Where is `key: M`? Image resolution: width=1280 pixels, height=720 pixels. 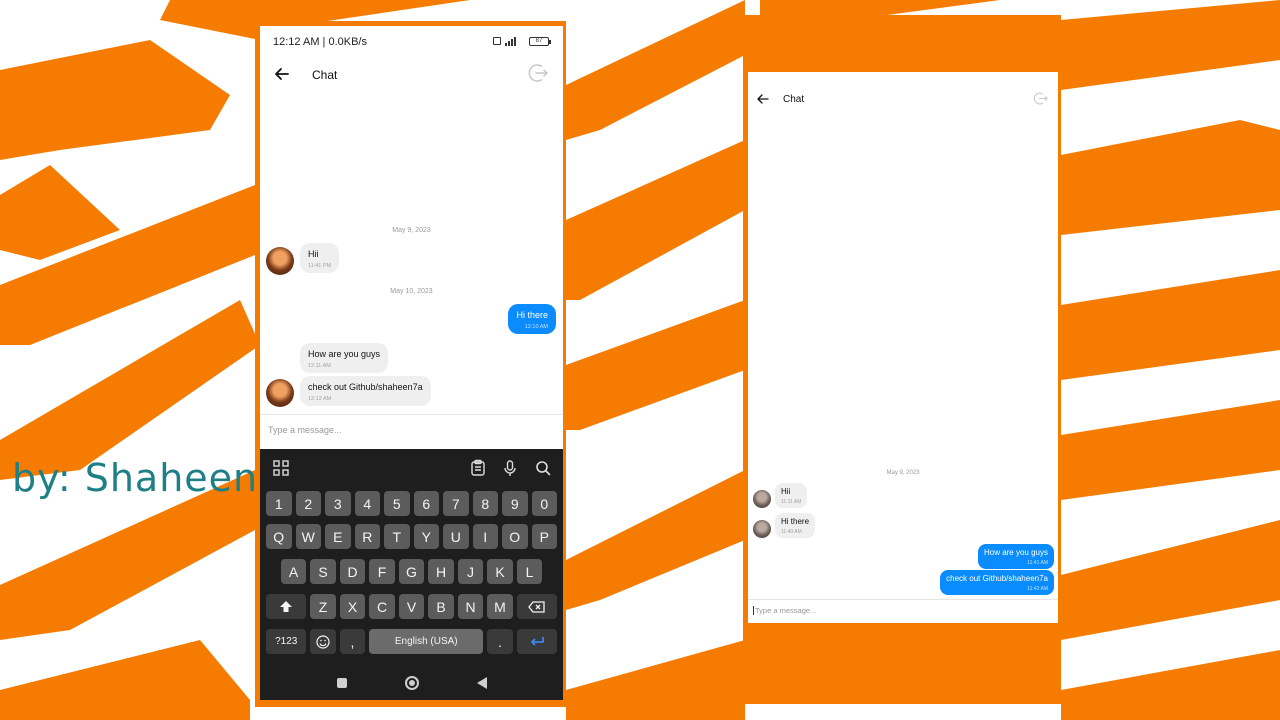
key: M is located at coordinates (500, 606).